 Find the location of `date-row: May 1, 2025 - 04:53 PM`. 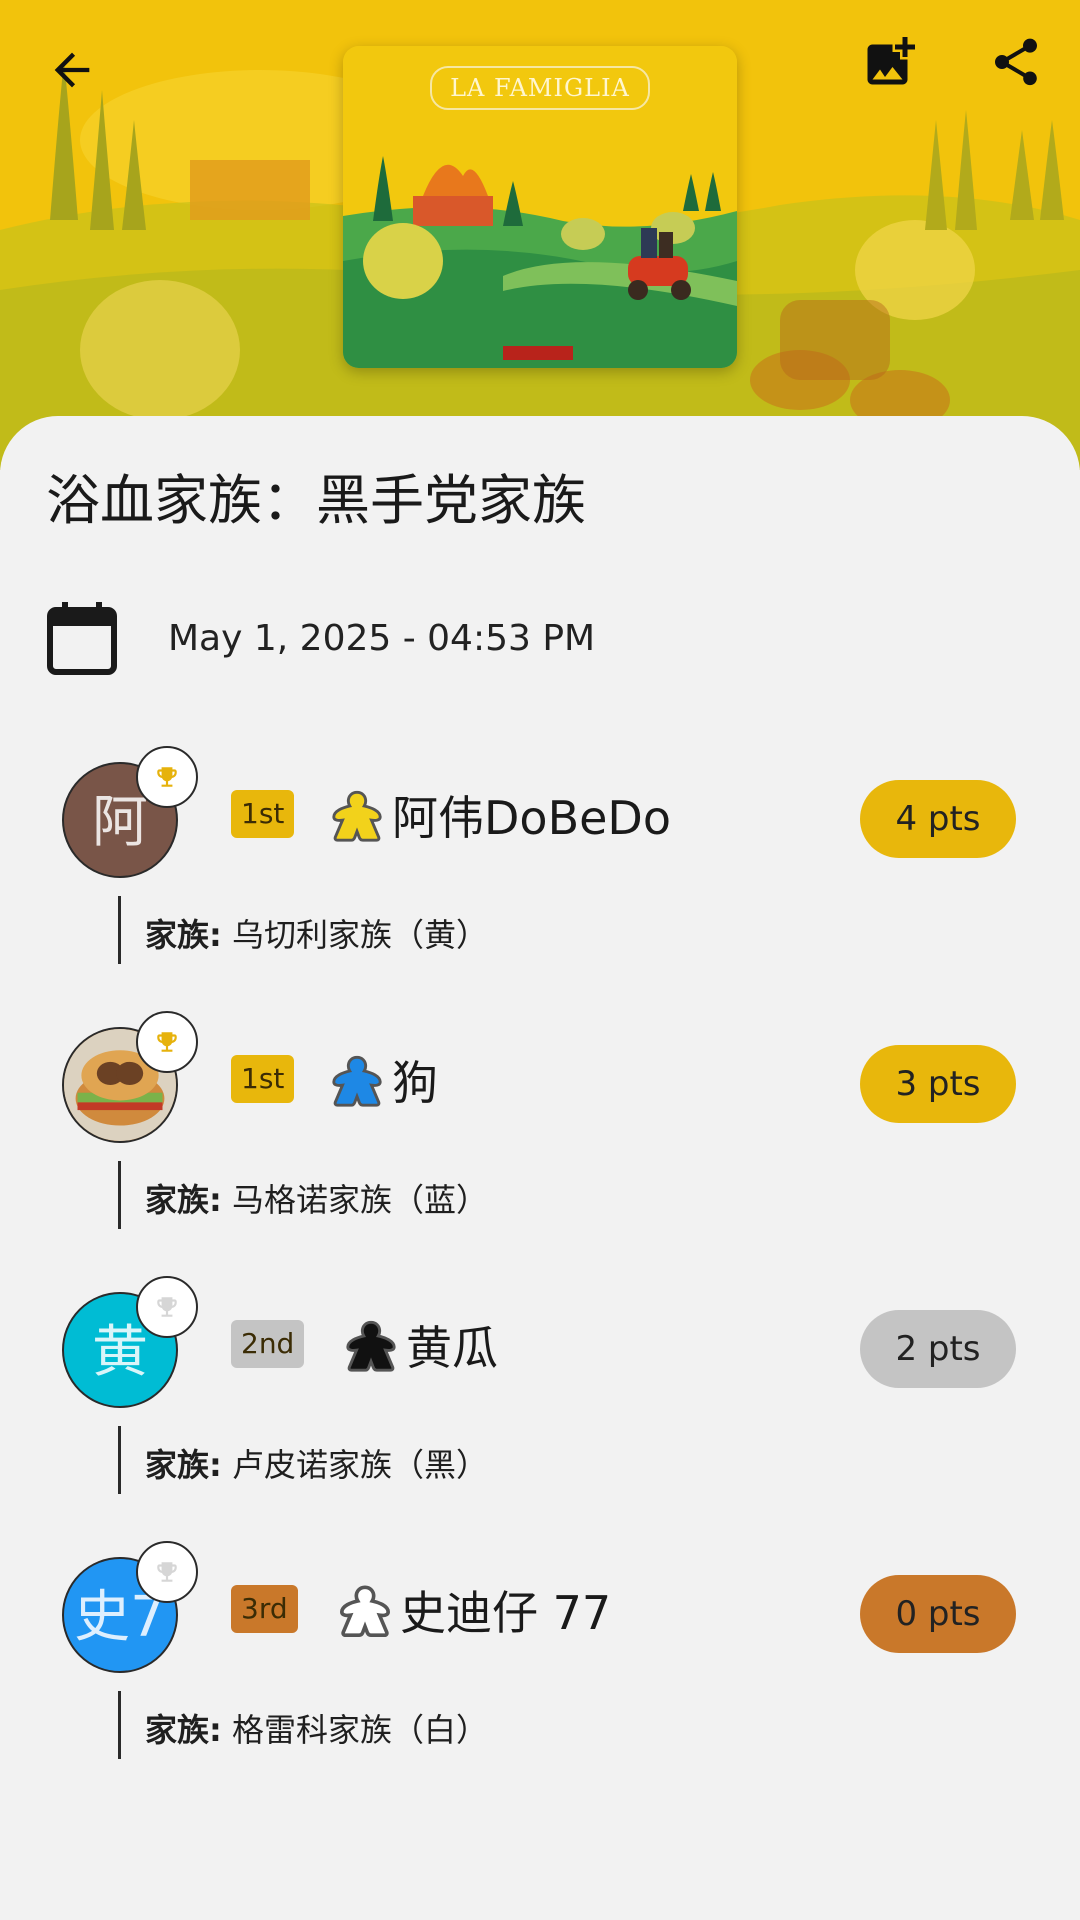

date-row: May 1, 2025 - 04:53 PM is located at coordinates (320, 638).